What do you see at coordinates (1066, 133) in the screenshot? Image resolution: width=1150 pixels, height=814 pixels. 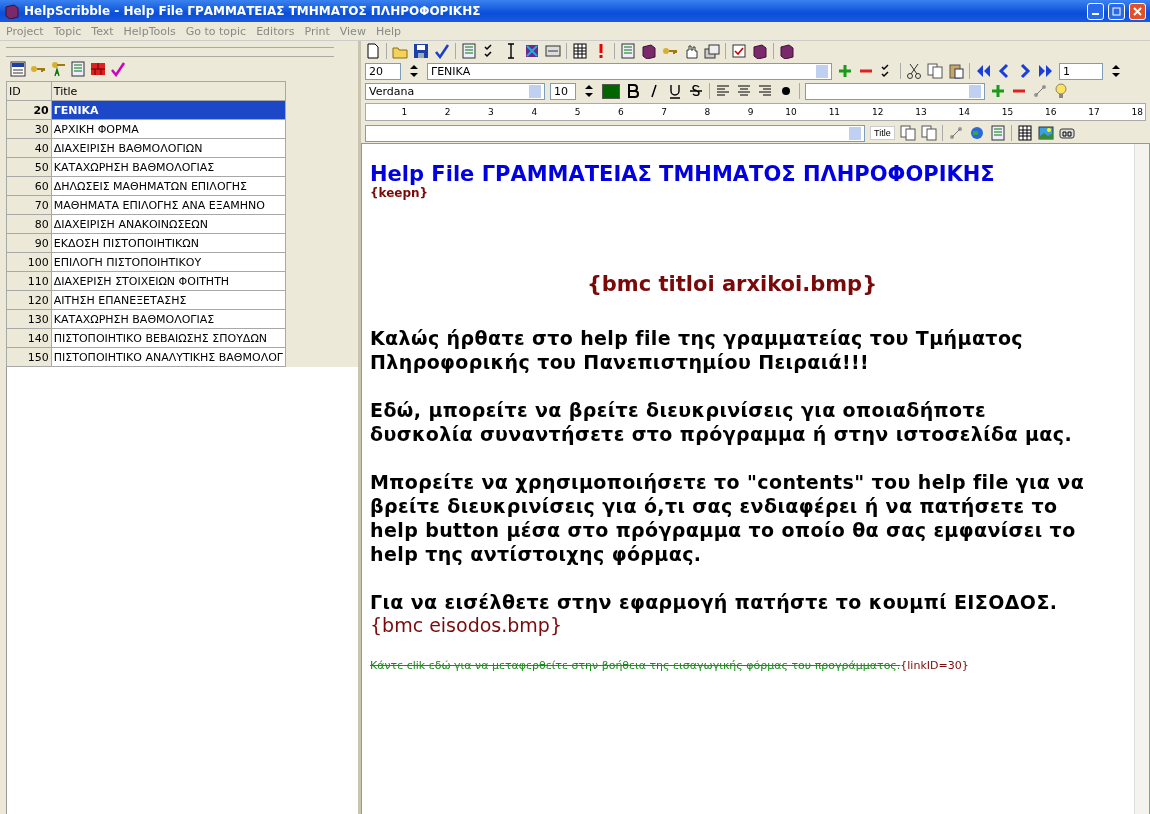 I see `go-icon` at bounding box center [1066, 133].